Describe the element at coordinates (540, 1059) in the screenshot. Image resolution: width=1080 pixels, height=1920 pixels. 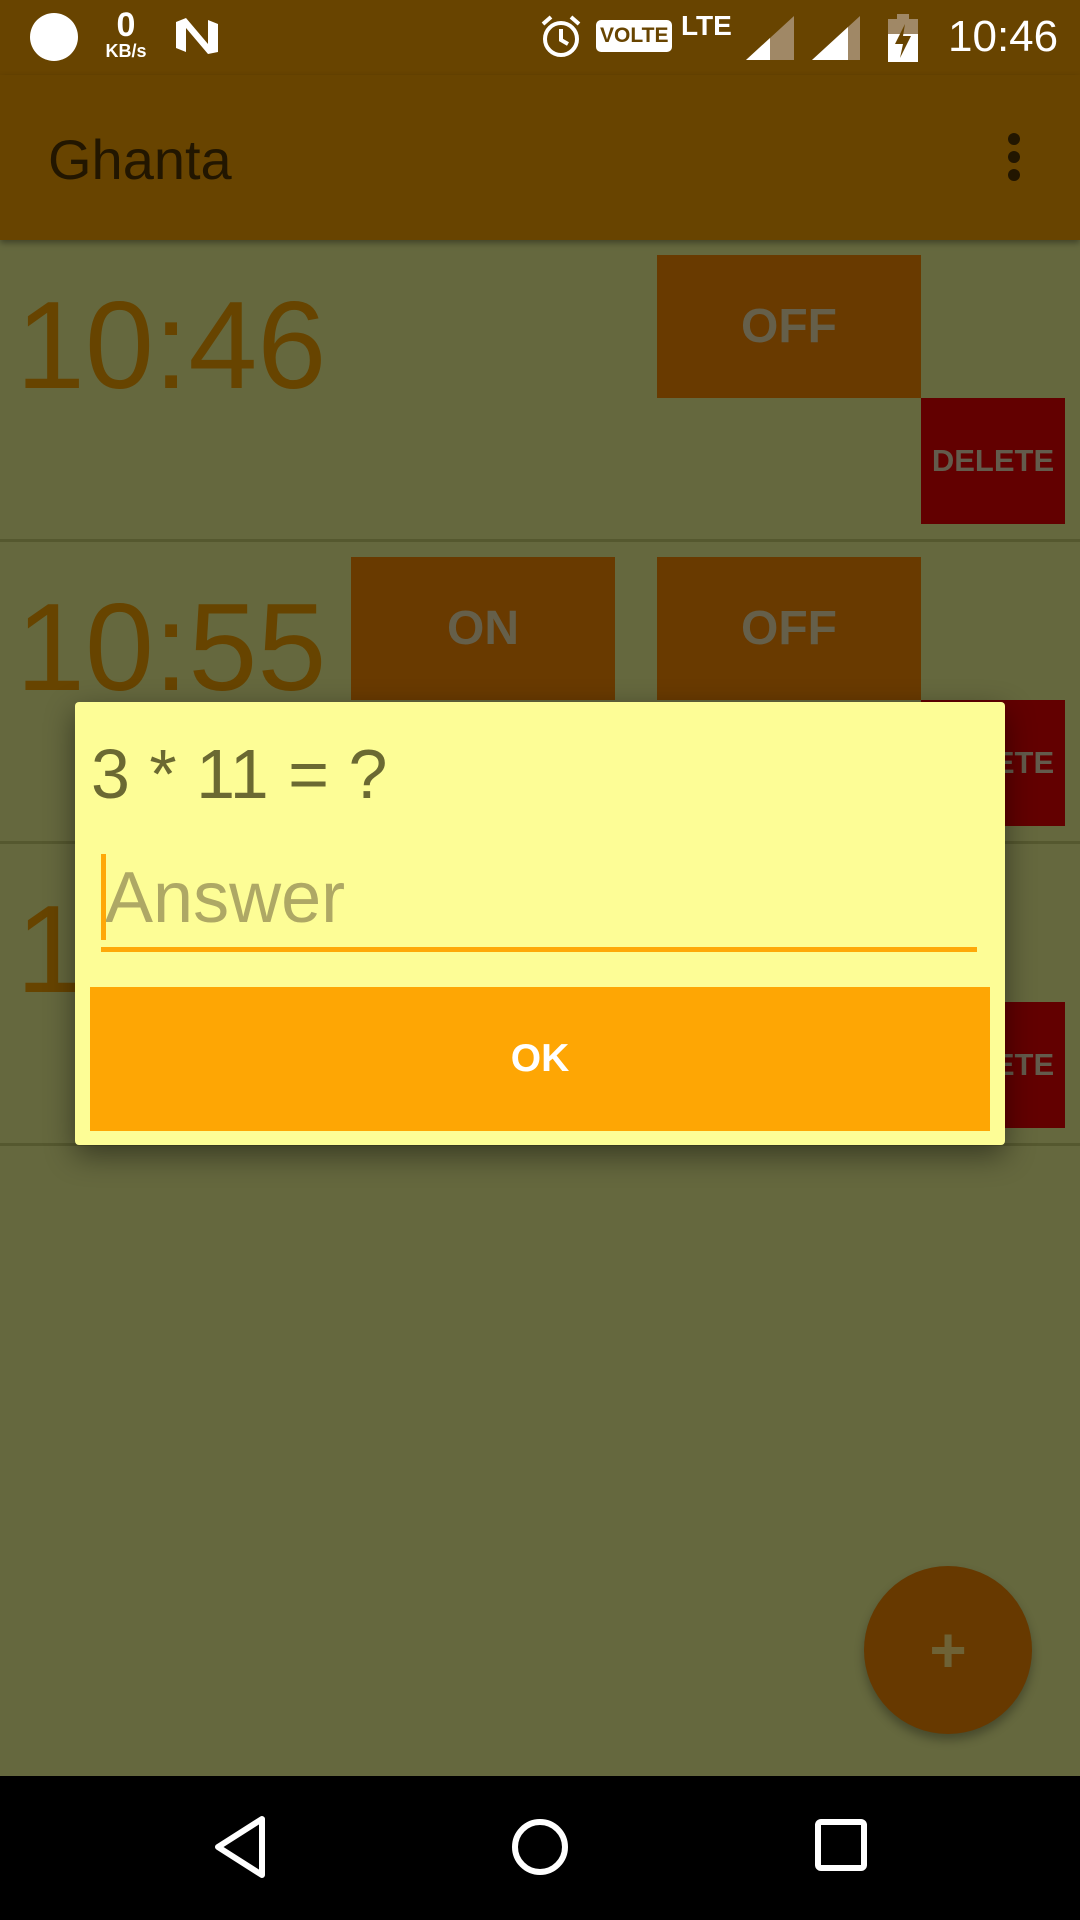
I see `ok-button: OK` at that location.